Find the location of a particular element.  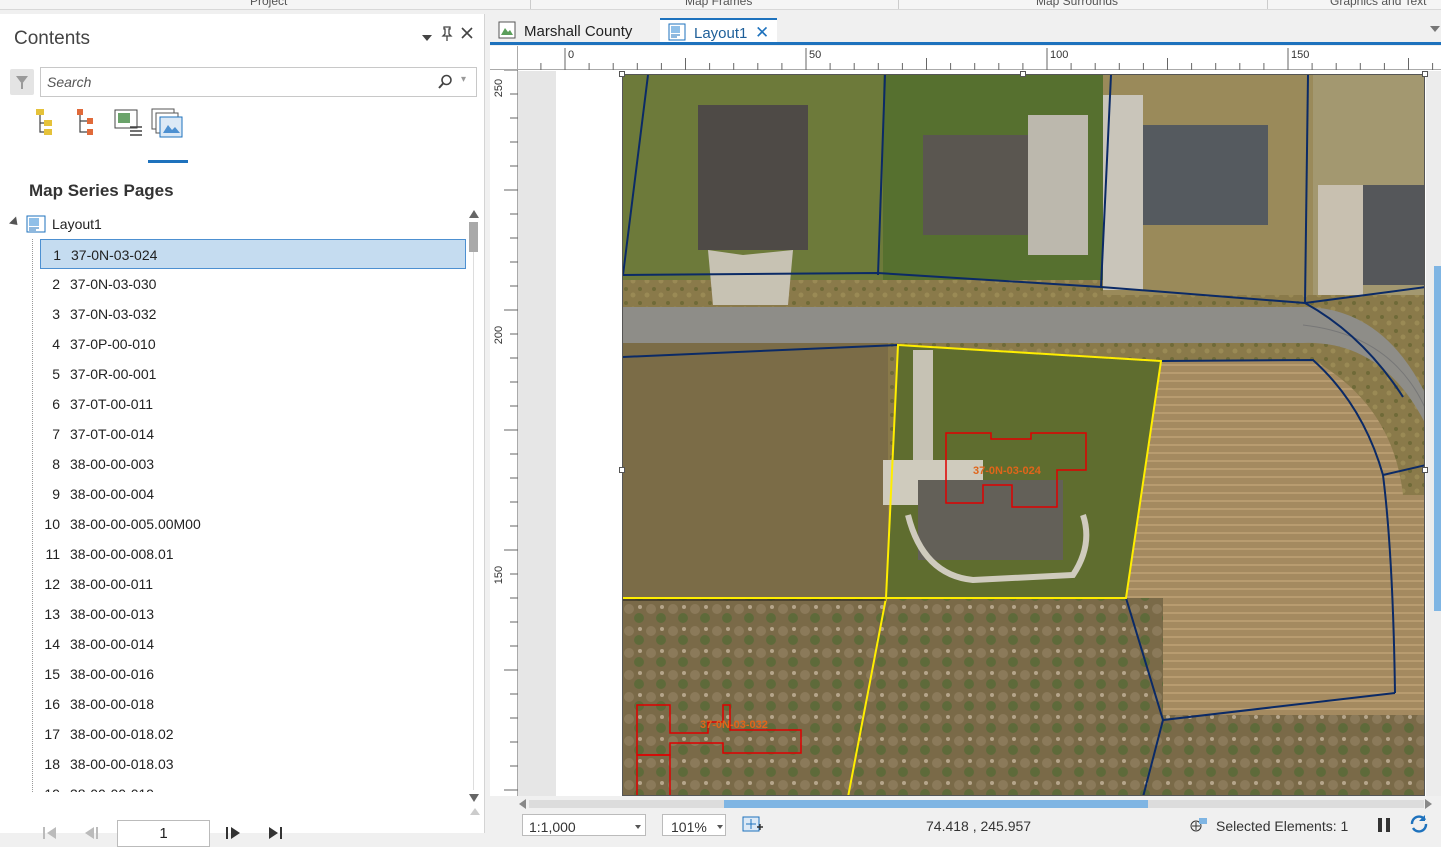

close-pane-icon is located at coordinates (467, 35).